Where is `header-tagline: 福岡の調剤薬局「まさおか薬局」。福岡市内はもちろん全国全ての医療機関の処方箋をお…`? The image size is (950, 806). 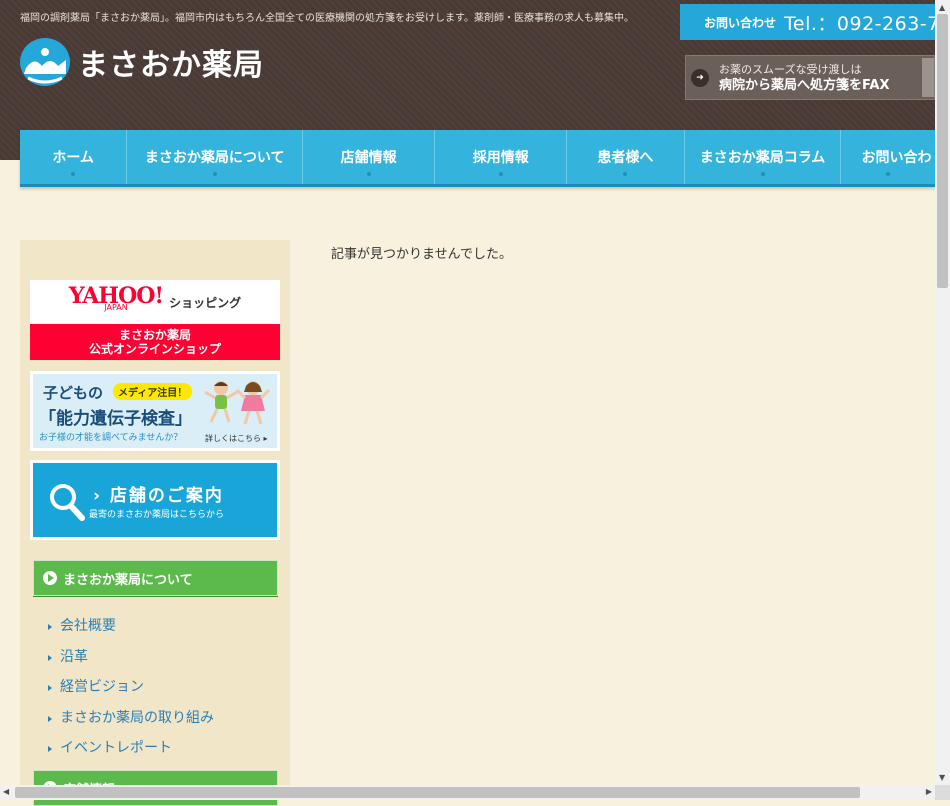 header-tagline: 福岡の調剤薬局「まさおか薬局」。福岡市内はもちろん全国全ての医療機関の処方箋をお… is located at coordinates (327, 18).